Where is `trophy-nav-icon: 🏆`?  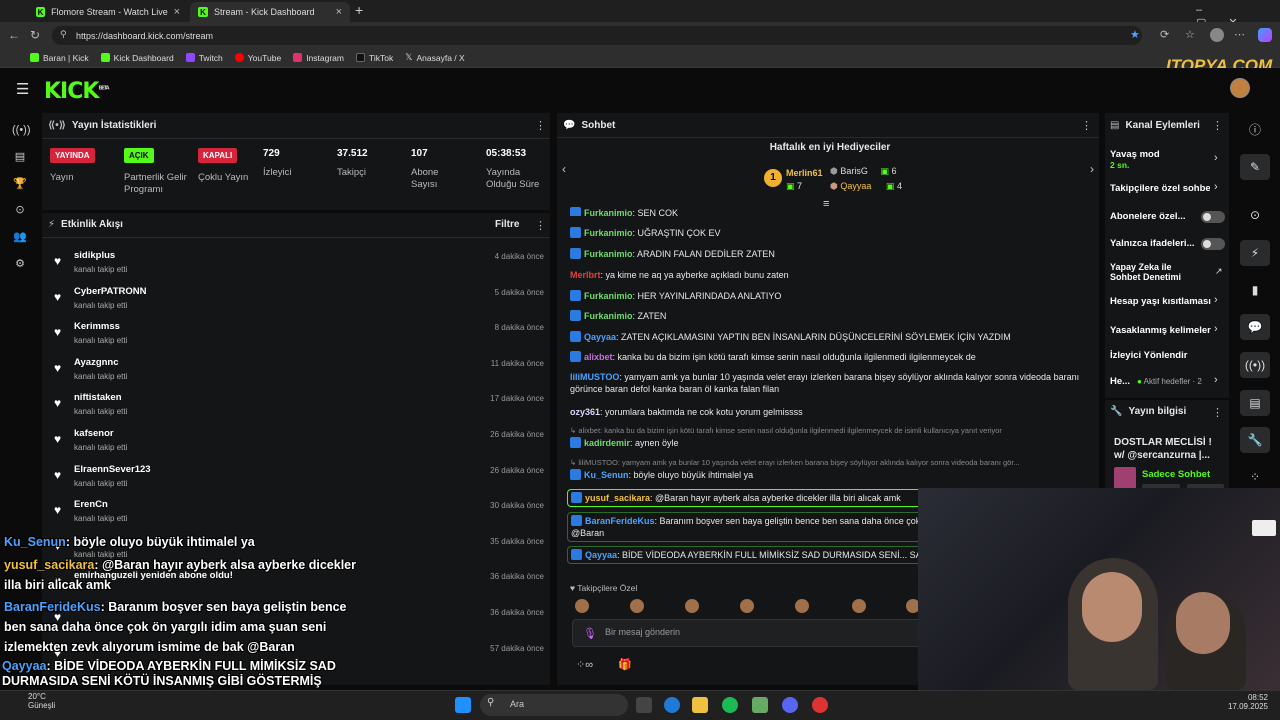
trophy-nav-icon: 🏆 is located at coordinates (20, 184).